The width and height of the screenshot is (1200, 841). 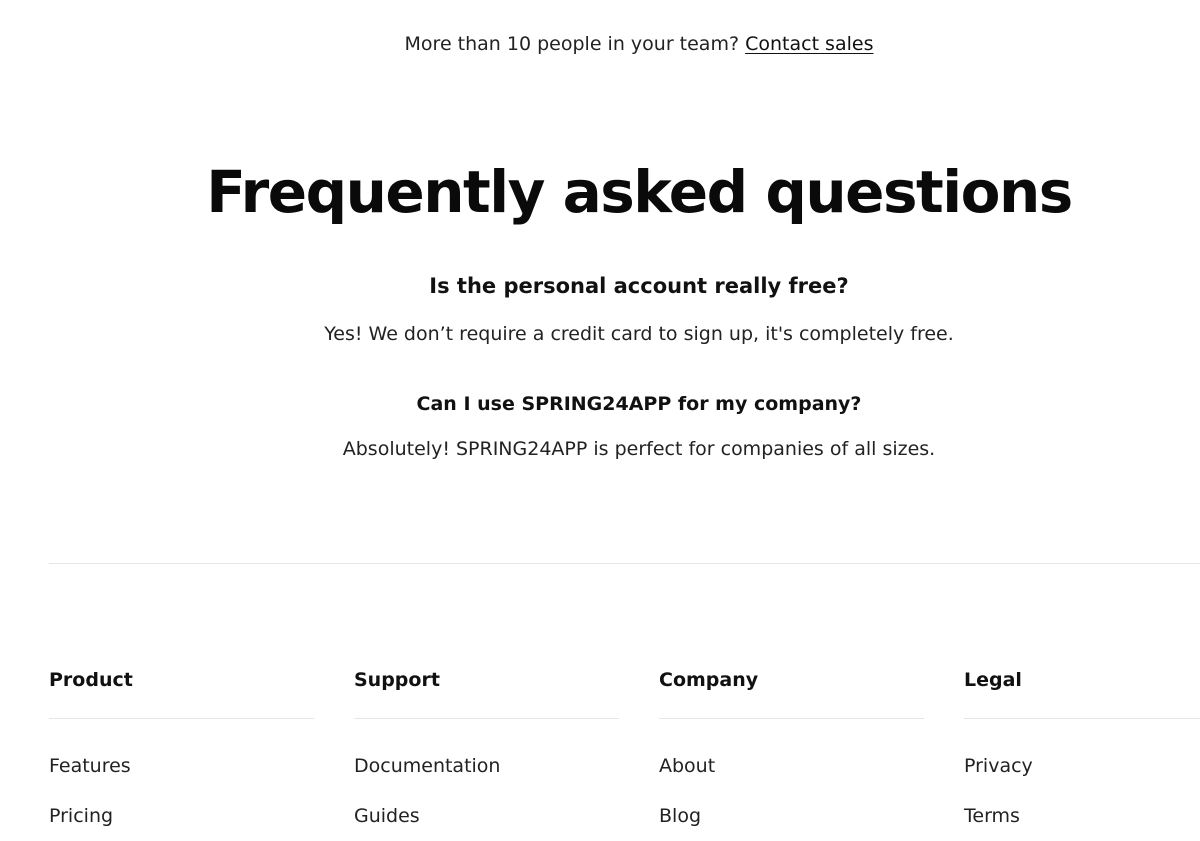 I want to click on footer-link-terms: Terms, so click(x=992, y=816).